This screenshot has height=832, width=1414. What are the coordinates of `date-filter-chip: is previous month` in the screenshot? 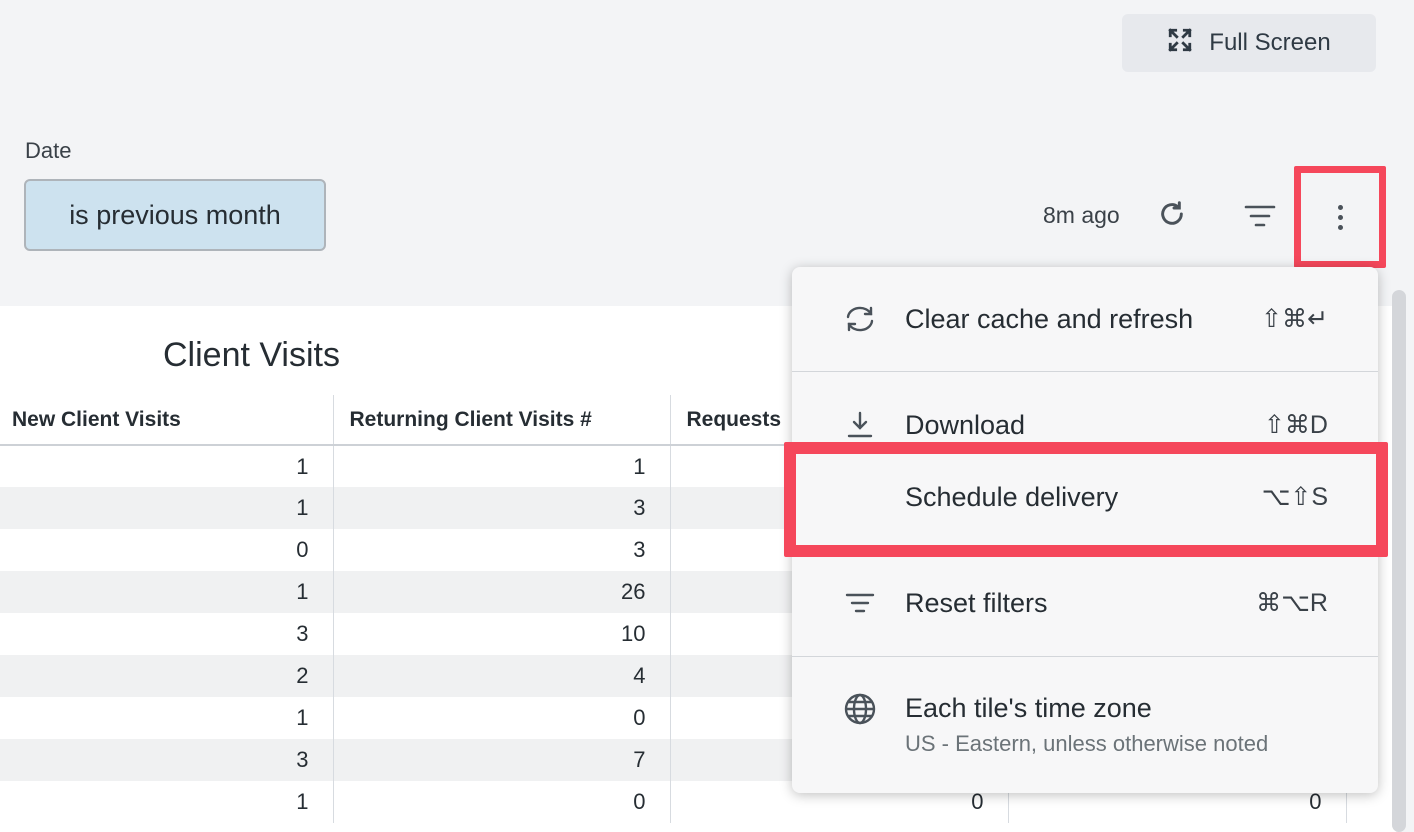 It's located at (175, 215).